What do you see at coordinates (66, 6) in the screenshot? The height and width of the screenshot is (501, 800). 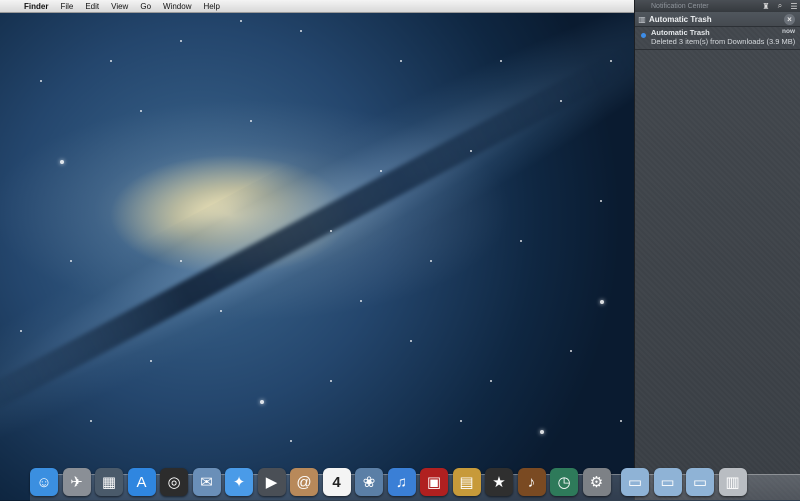 I see `menu-file: File` at bounding box center [66, 6].